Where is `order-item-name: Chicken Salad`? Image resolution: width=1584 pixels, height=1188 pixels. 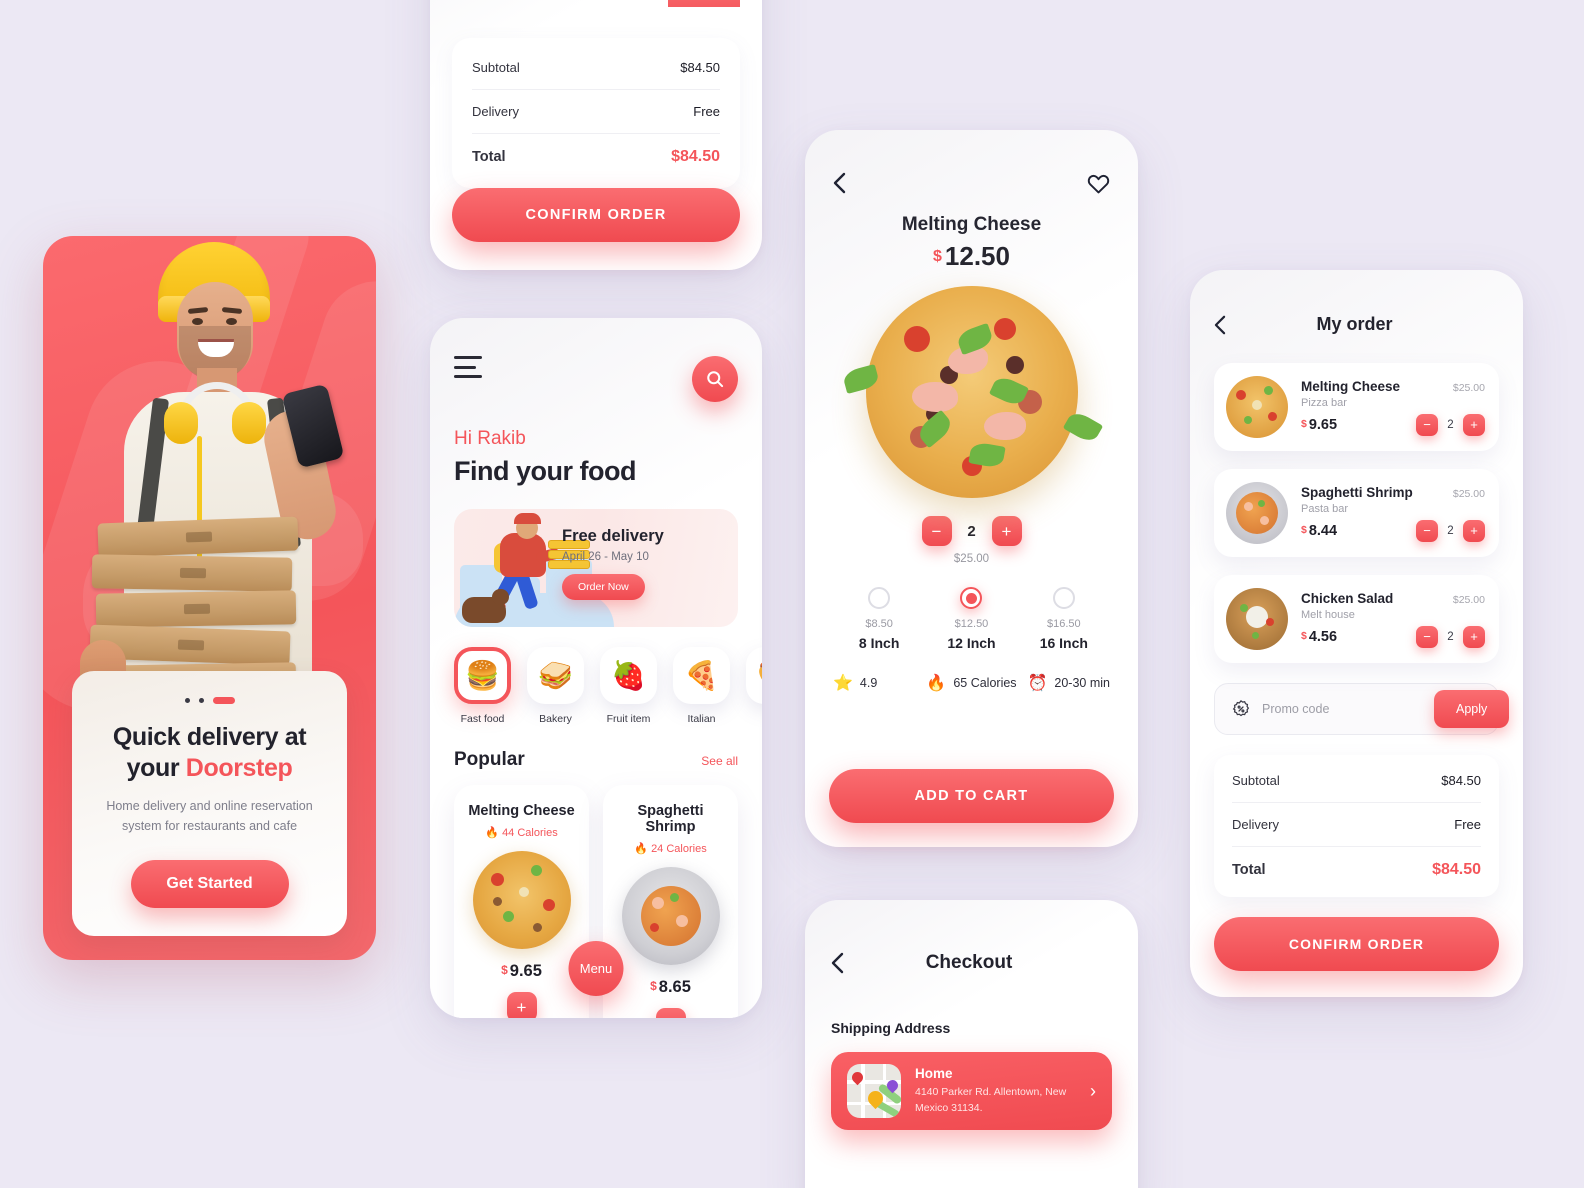 order-item-name: Chicken Salad is located at coordinates (1347, 598).